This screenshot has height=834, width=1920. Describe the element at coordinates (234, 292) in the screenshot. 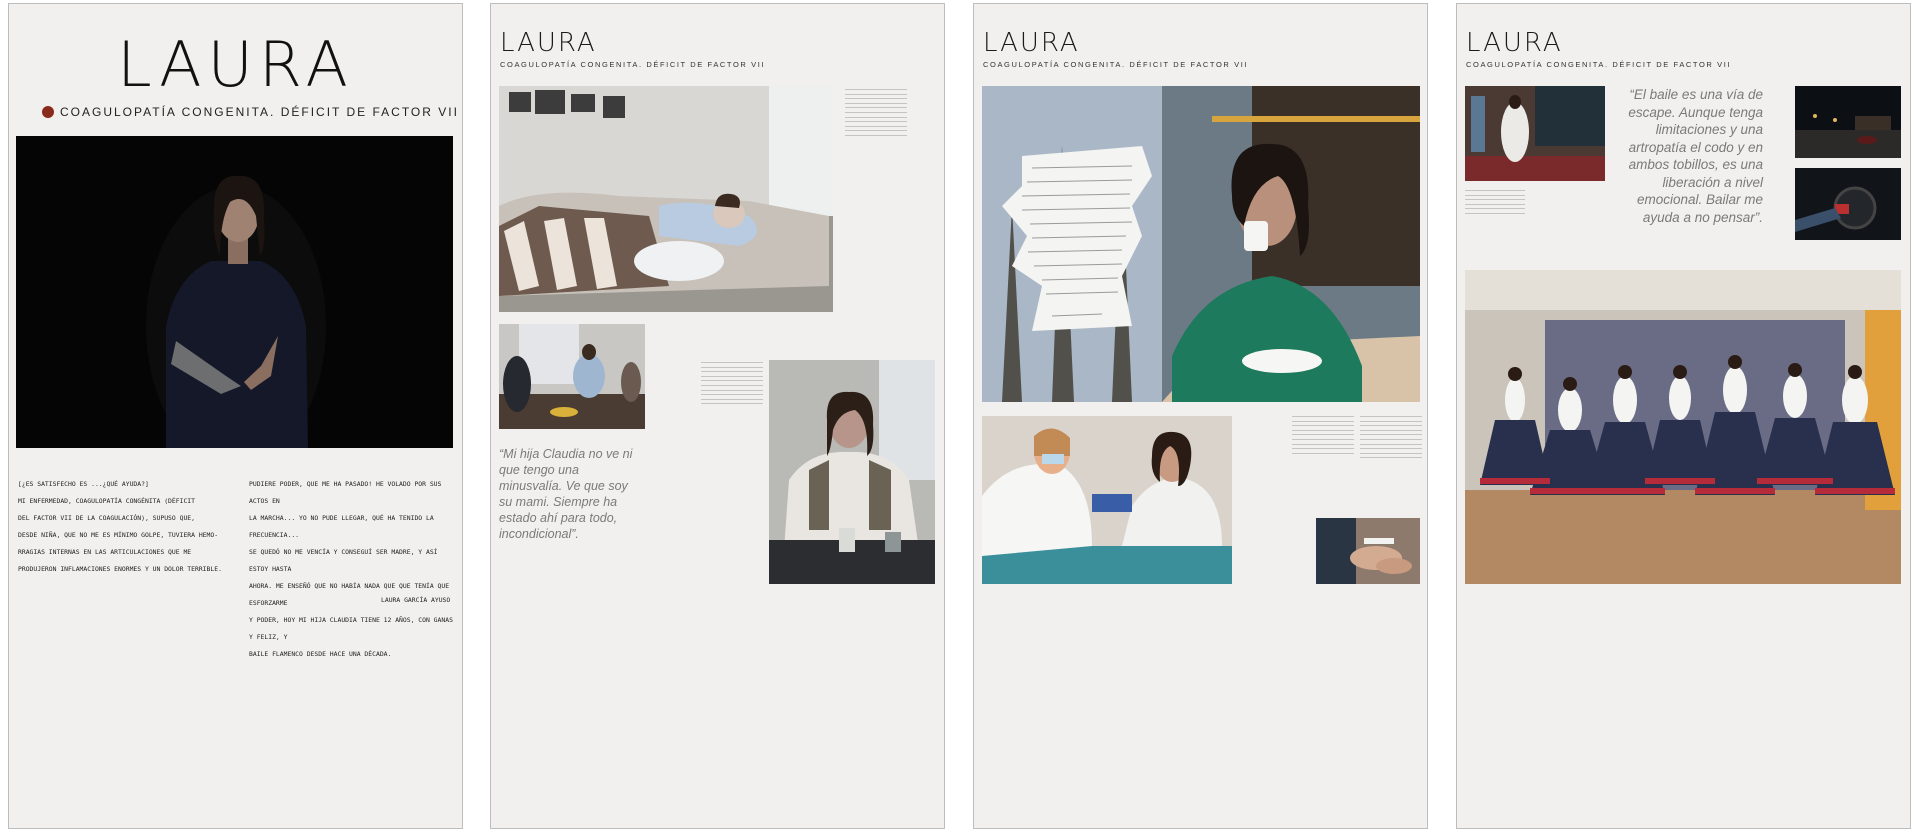

I see `portrait-photo` at that location.